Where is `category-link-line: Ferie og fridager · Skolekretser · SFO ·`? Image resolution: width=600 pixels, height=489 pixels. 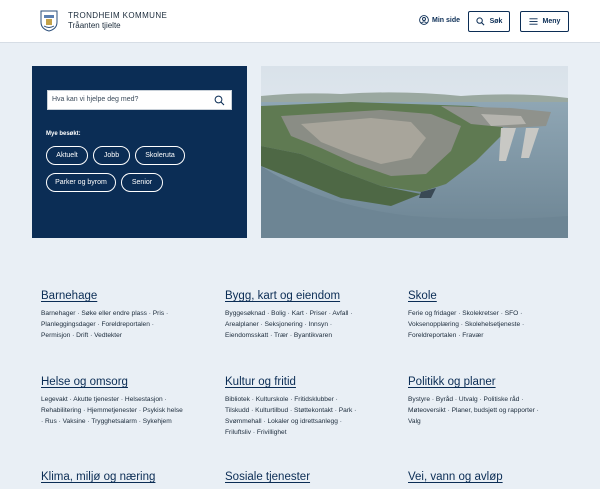
category-link-line: Ferie og fridager · Skolekretser · SFO · is located at coordinates (490, 313).